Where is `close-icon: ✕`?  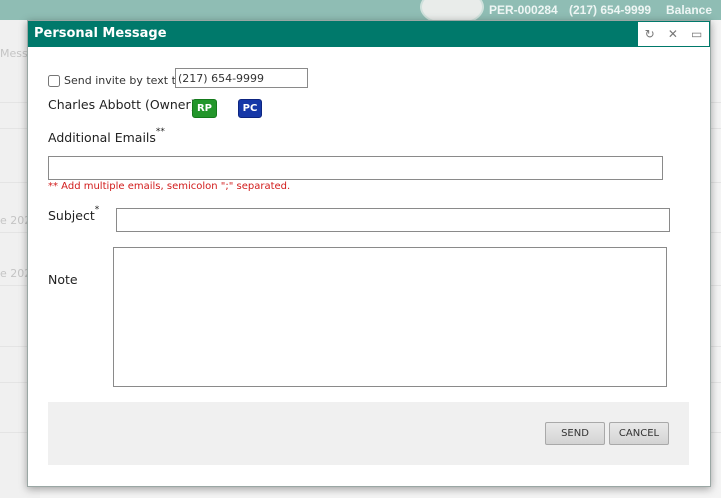
close-icon: ✕ is located at coordinates (673, 34).